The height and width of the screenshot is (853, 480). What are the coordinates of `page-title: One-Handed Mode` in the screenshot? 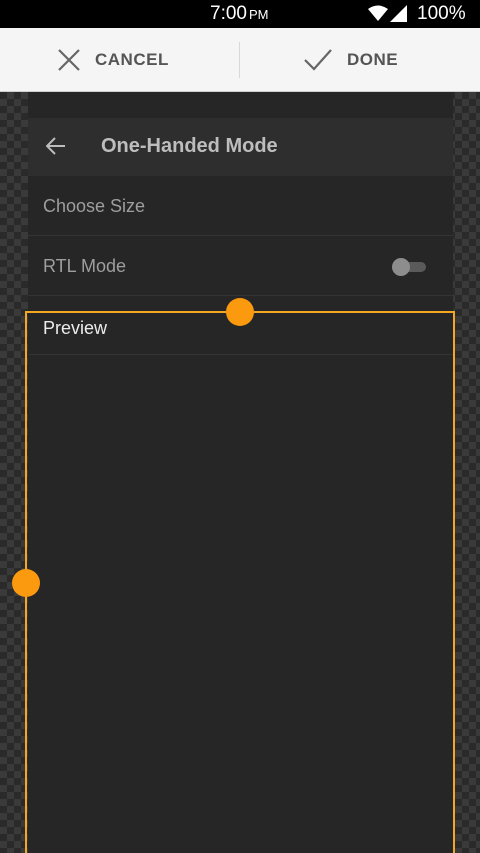 It's located at (189, 146).